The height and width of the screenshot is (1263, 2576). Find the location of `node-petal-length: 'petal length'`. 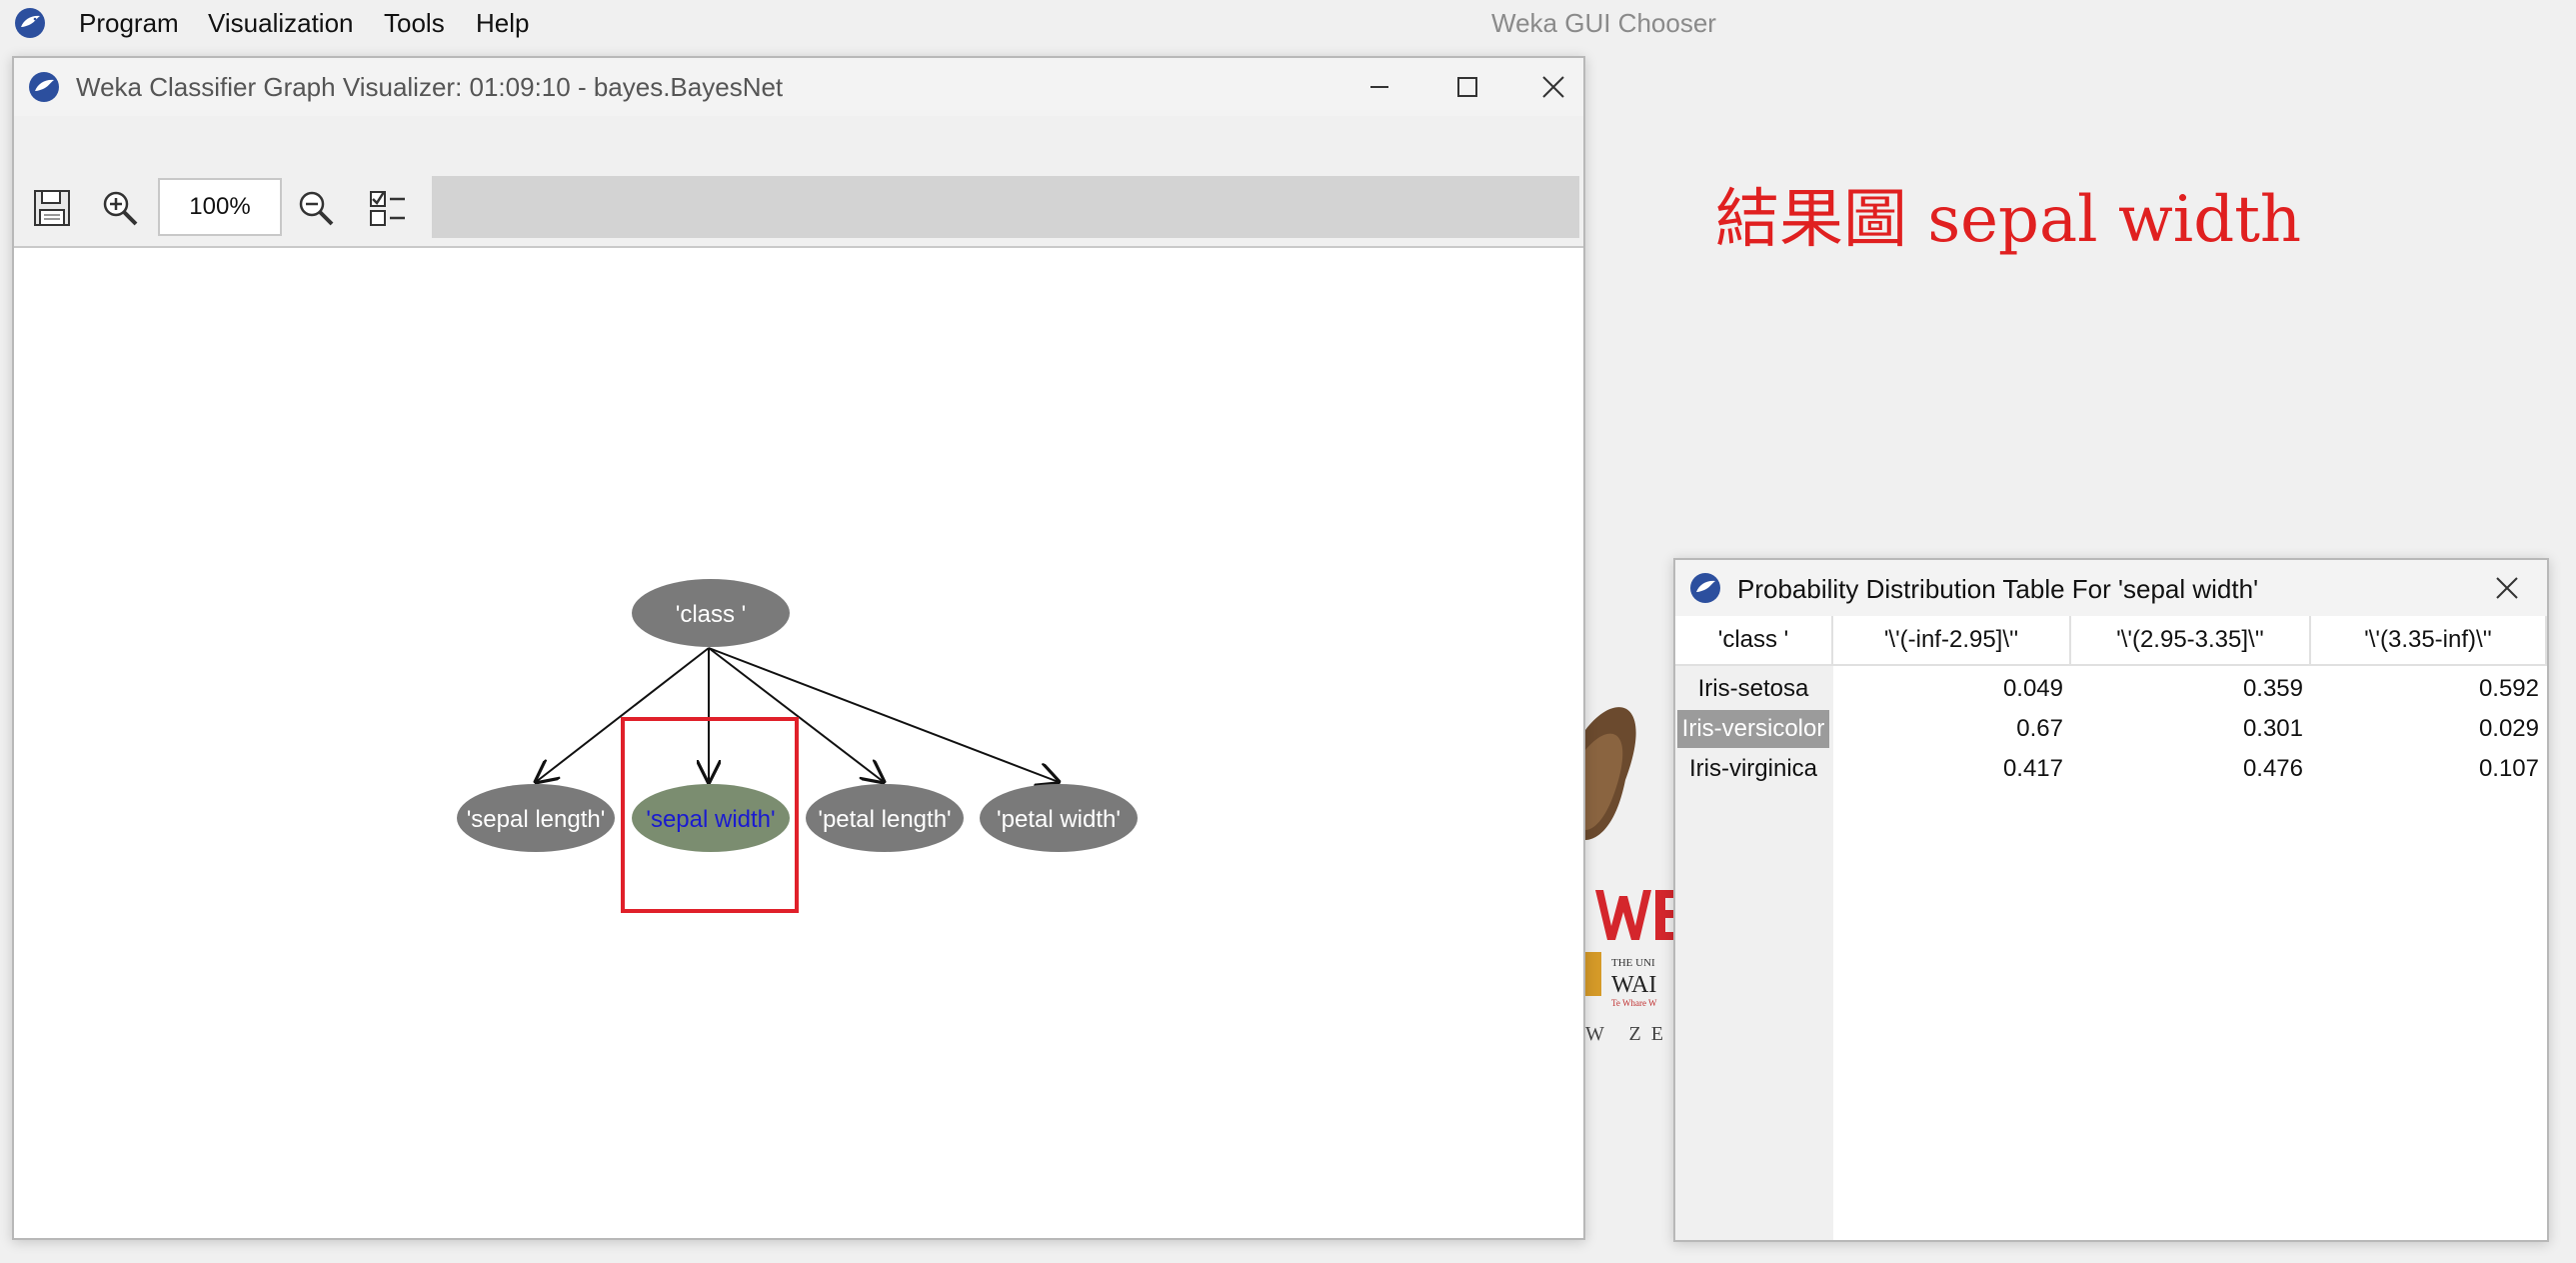

node-petal-length: 'petal length' is located at coordinates (885, 818).